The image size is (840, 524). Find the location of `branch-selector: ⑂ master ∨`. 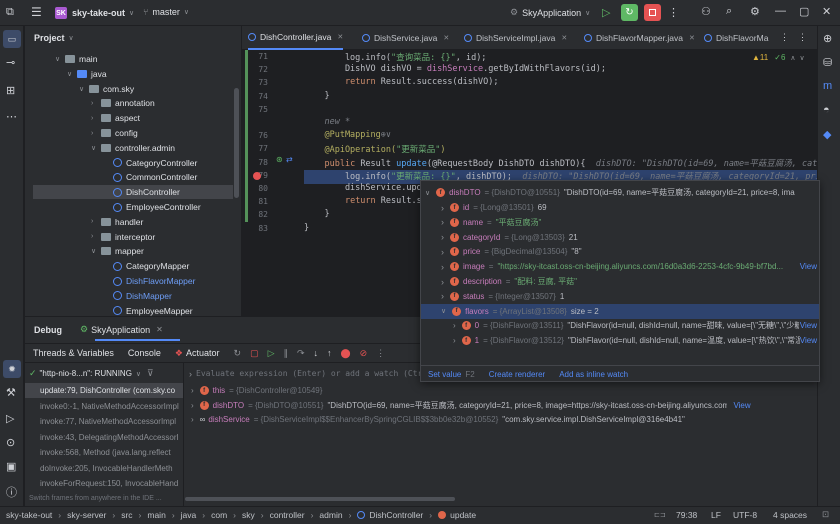

branch-selector: ⑂ master ∨ is located at coordinates (166, 12).